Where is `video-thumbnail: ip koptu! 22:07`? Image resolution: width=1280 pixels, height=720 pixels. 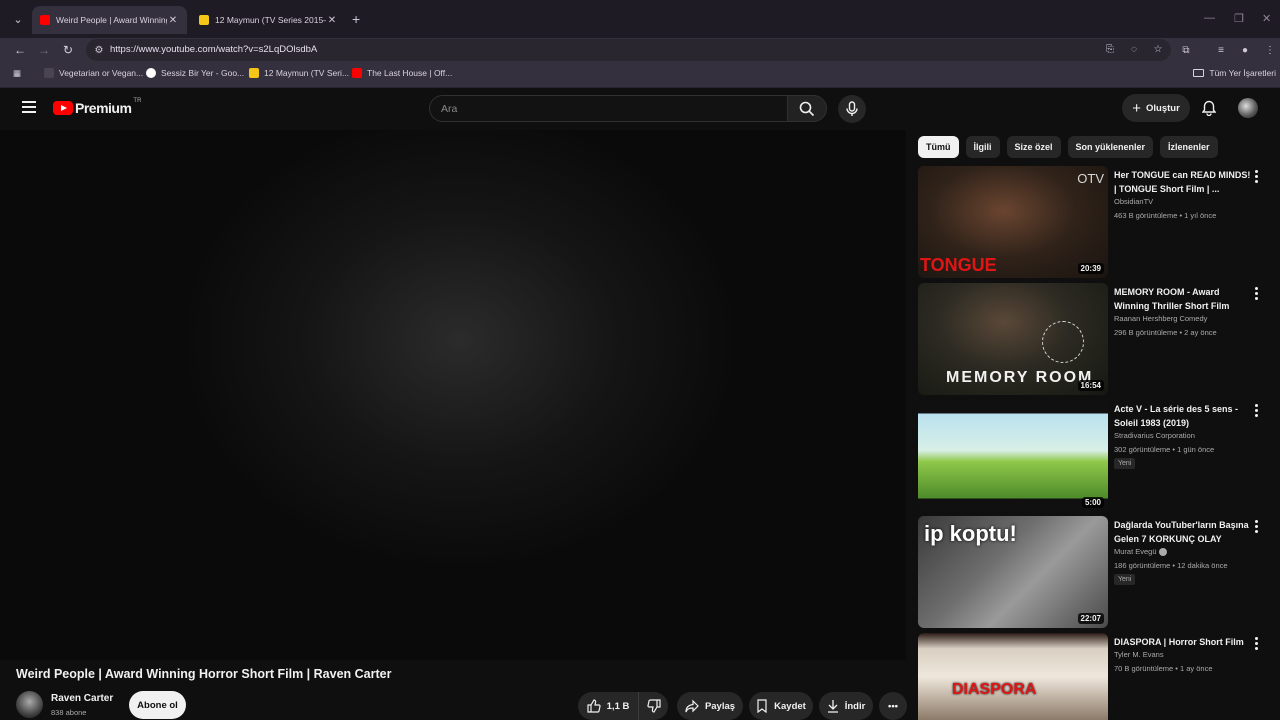
video-thumbnail: ip koptu! 22:07 is located at coordinates (1013, 572).